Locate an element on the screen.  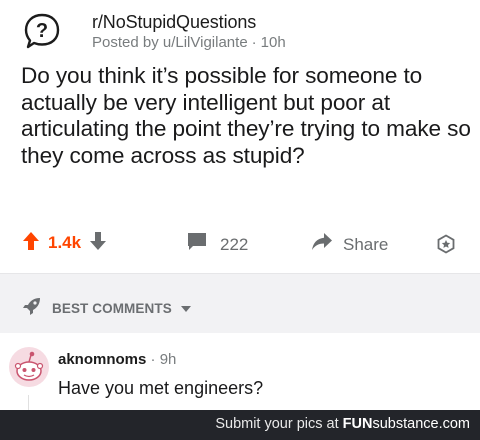
action-bar: 1.4k 222 Share is located at coordinates (240, 242).